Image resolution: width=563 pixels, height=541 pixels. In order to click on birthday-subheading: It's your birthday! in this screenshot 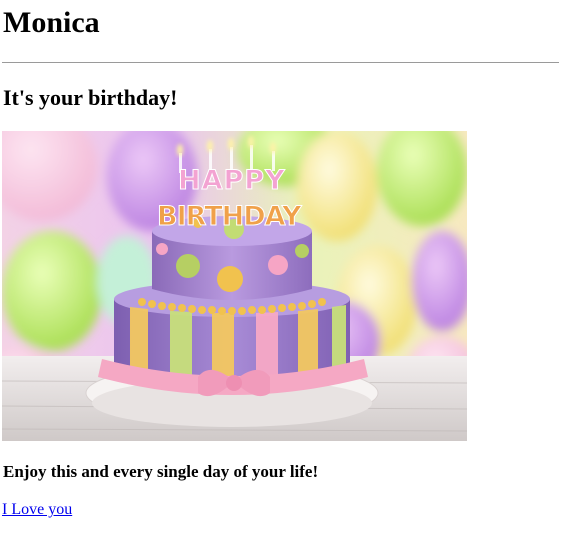, I will do `click(90, 97)`.